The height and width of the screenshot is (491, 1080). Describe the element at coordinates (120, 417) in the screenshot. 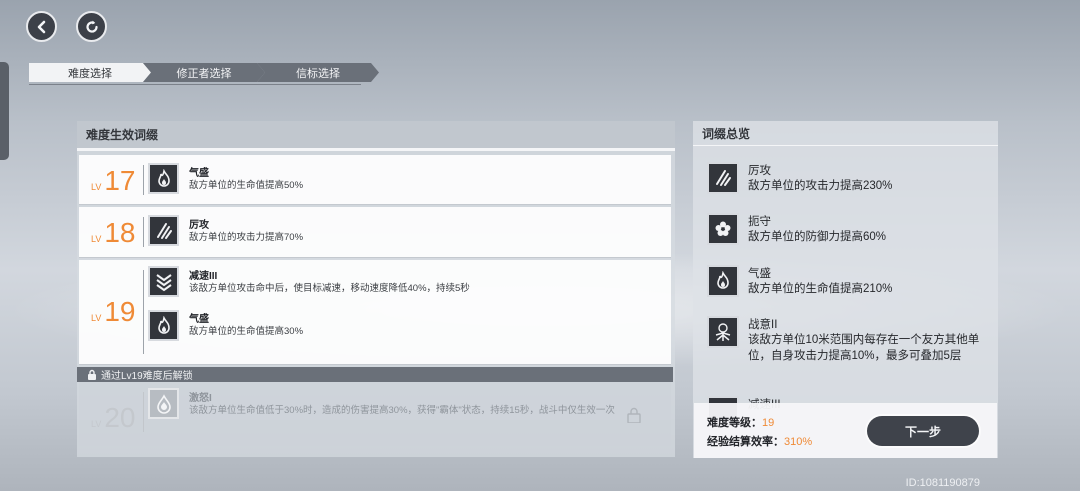

I see `level-number: 20` at that location.